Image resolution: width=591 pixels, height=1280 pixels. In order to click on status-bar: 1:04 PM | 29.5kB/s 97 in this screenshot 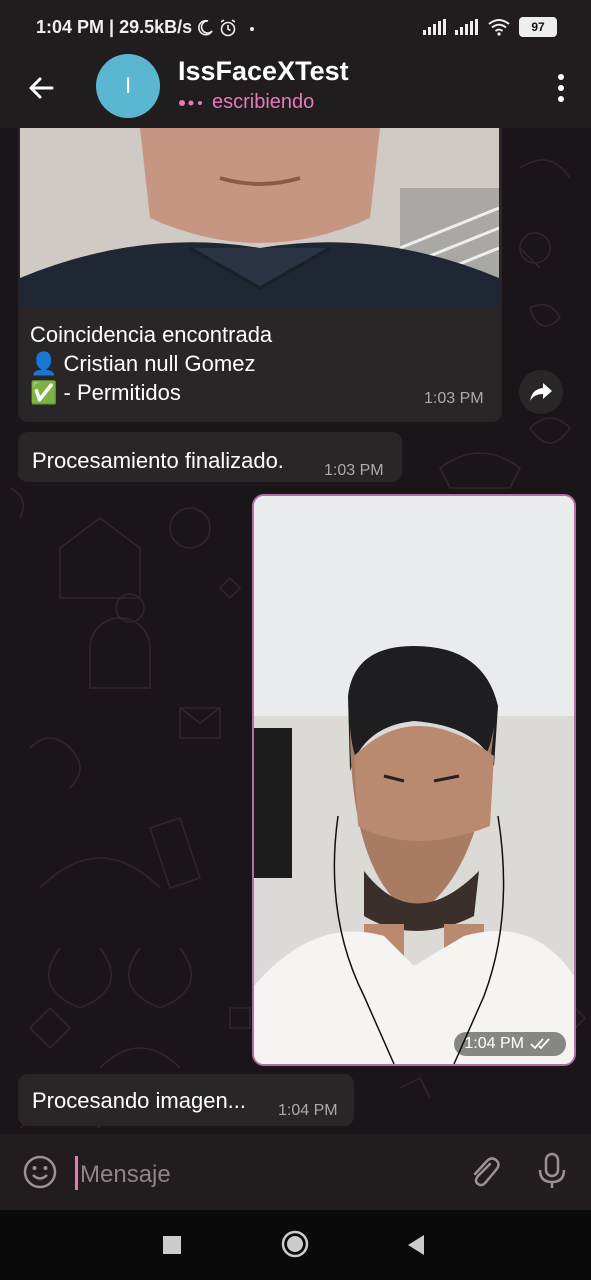, I will do `click(295, 28)`.